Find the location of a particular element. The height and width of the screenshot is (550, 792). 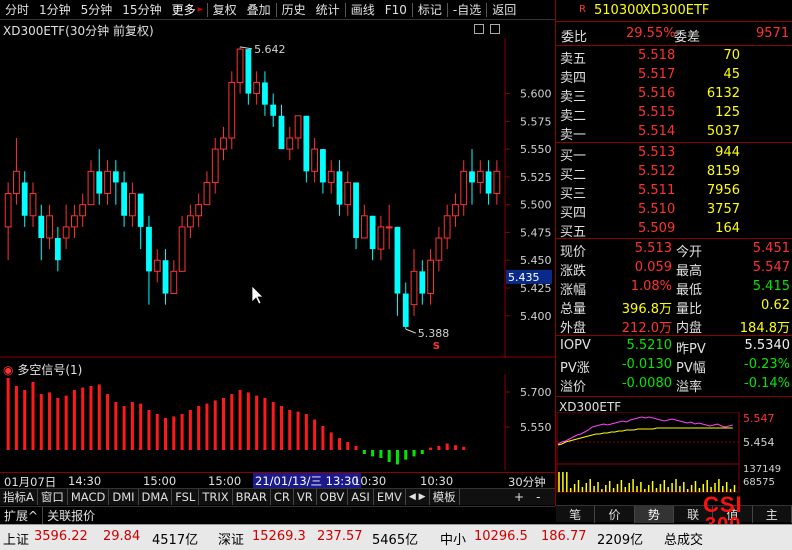

remove-icon: - is located at coordinates (538, 497).